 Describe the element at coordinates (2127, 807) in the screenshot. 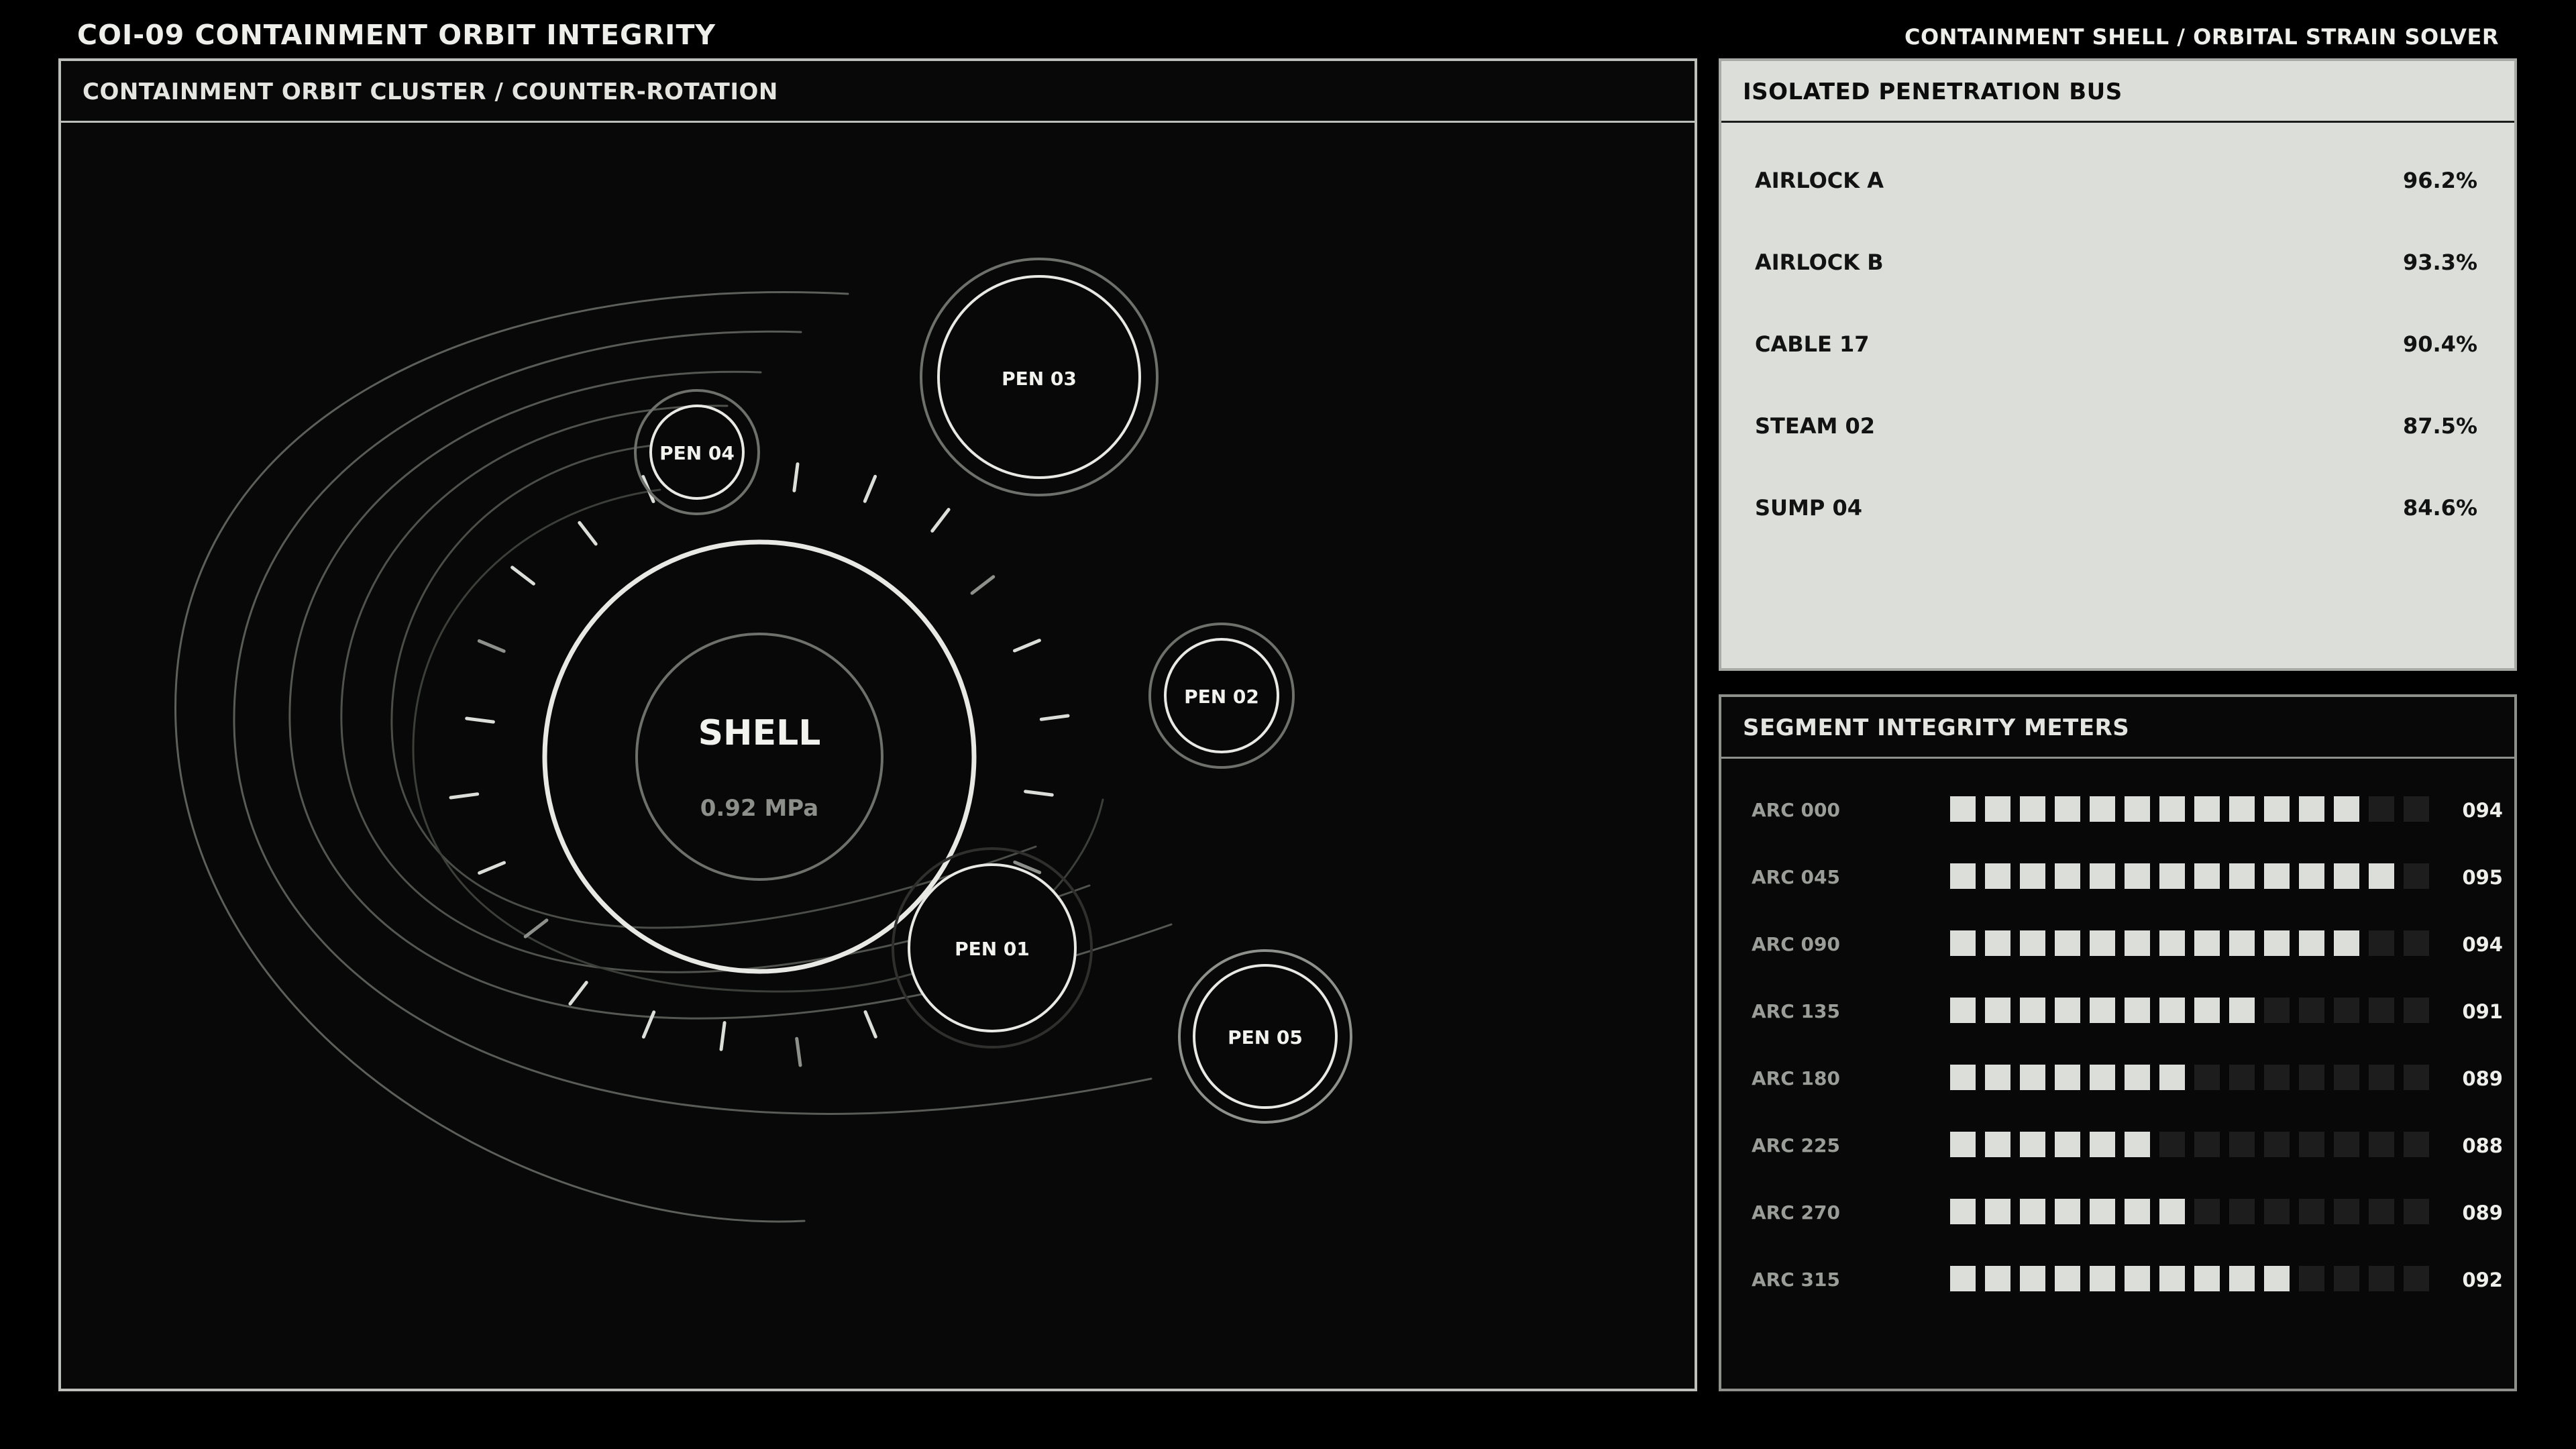

I see `segment-meter-row: ARC 000 094` at that location.